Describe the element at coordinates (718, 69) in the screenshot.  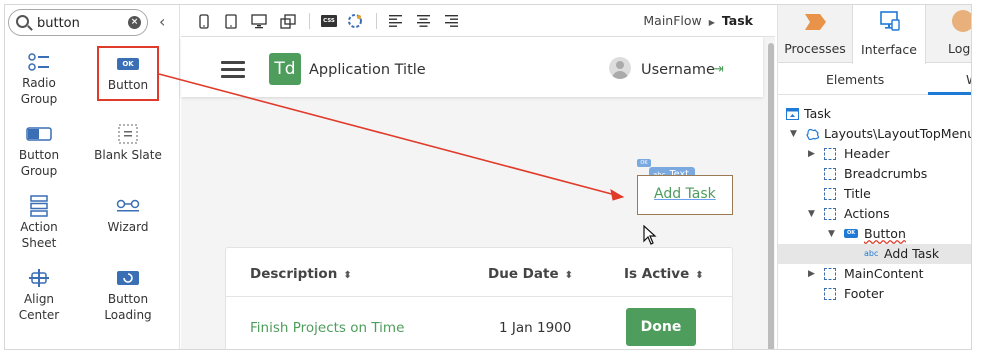
I see `logout-icon: ⇥` at that location.